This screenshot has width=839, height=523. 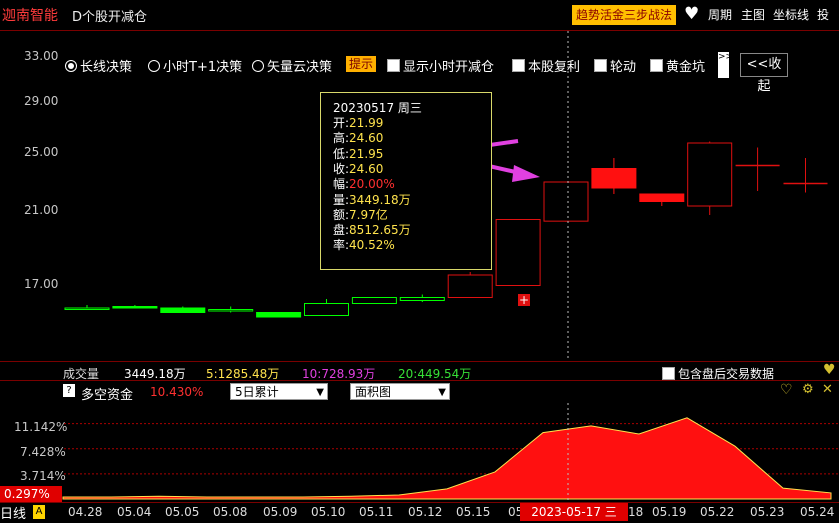 What do you see at coordinates (280, 512) in the screenshot?
I see `x-tick-label: 05.09` at bounding box center [280, 512].